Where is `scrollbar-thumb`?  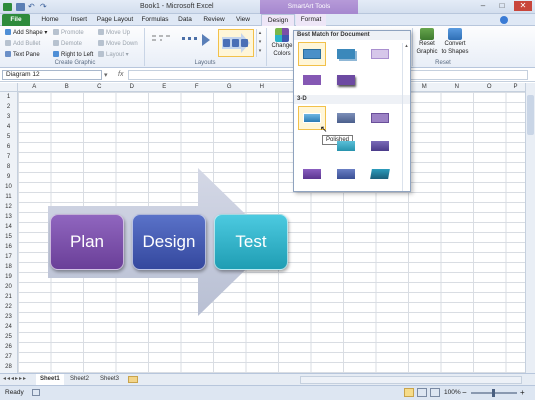
scrollbar-thumb is located at coordinates (530, 115).